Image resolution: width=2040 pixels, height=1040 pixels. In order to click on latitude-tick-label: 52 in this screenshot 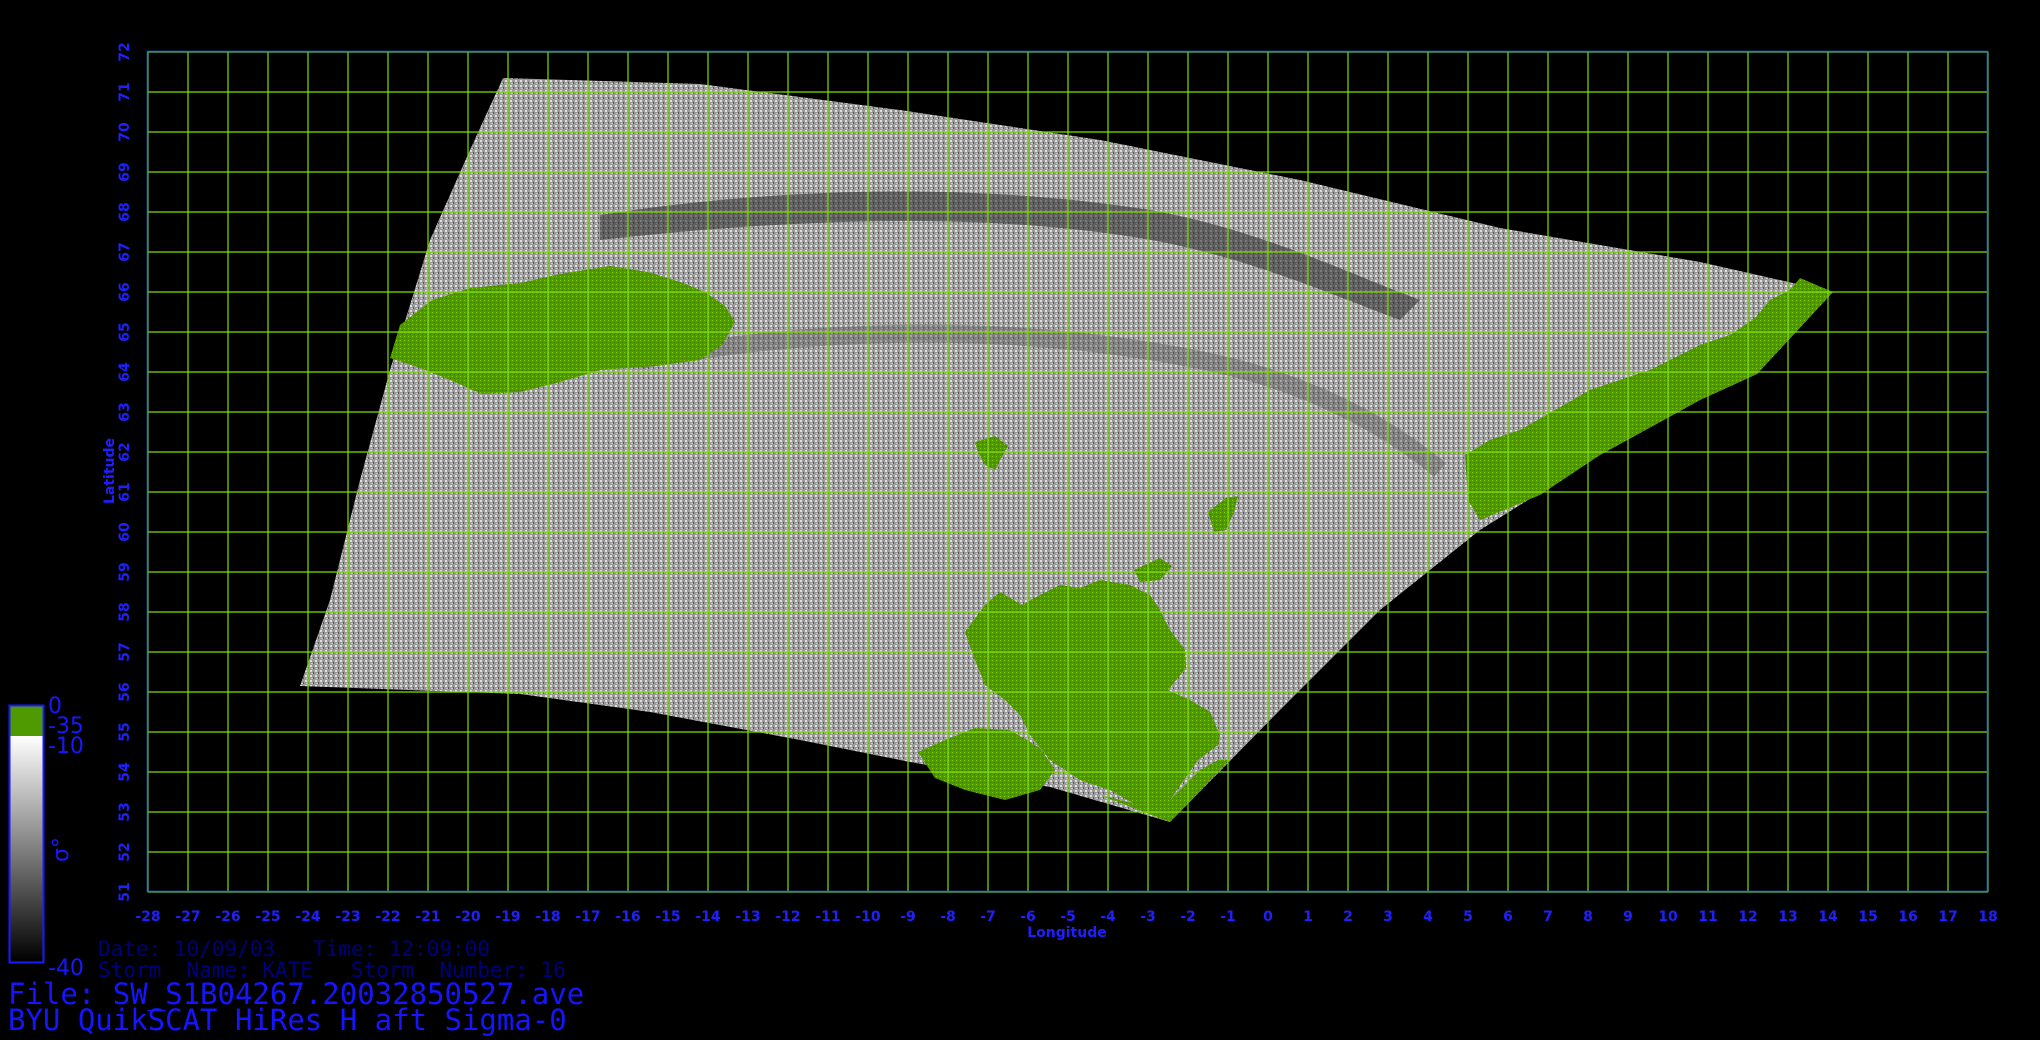, I will do `click(125, 851)`.